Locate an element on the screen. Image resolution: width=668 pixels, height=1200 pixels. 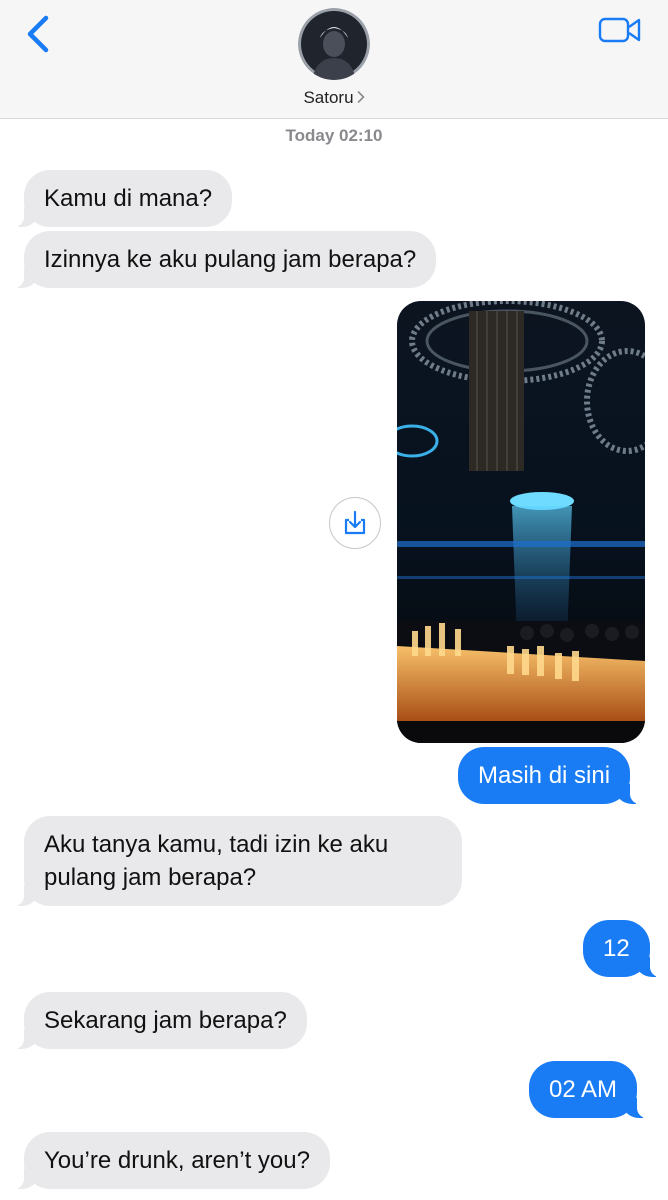
message-text-line: pulang jam berapa? is located at coordinates (150, 877).